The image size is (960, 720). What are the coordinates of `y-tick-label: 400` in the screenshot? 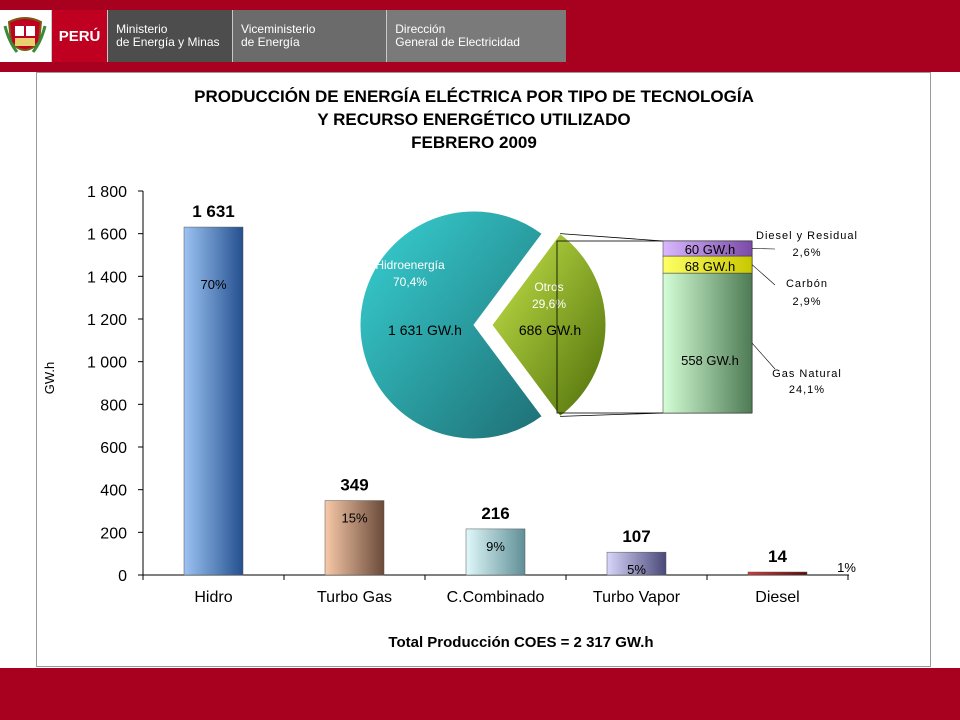 It's located at (113, 491).